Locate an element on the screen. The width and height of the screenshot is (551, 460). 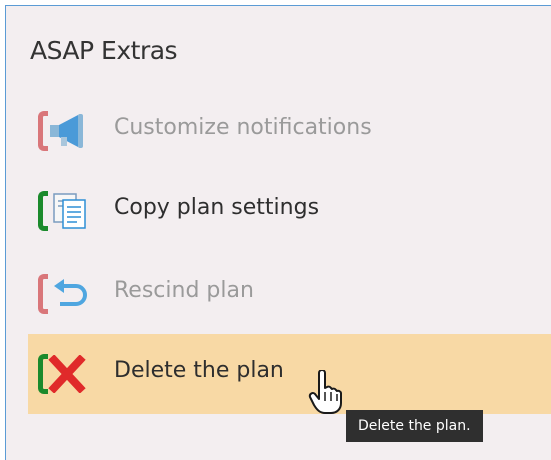
rescind-plan-icon-group is located at coordinates (63, 294).